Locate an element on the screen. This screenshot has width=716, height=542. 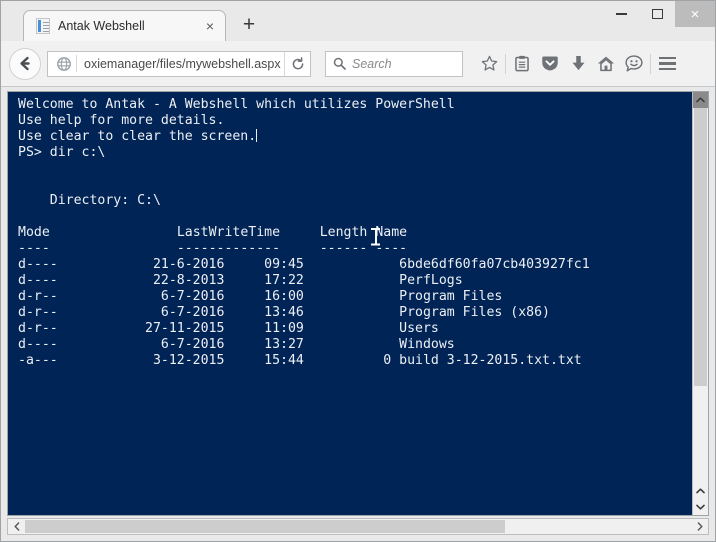
chevron-left-icon is located at coordinates (16, 526).